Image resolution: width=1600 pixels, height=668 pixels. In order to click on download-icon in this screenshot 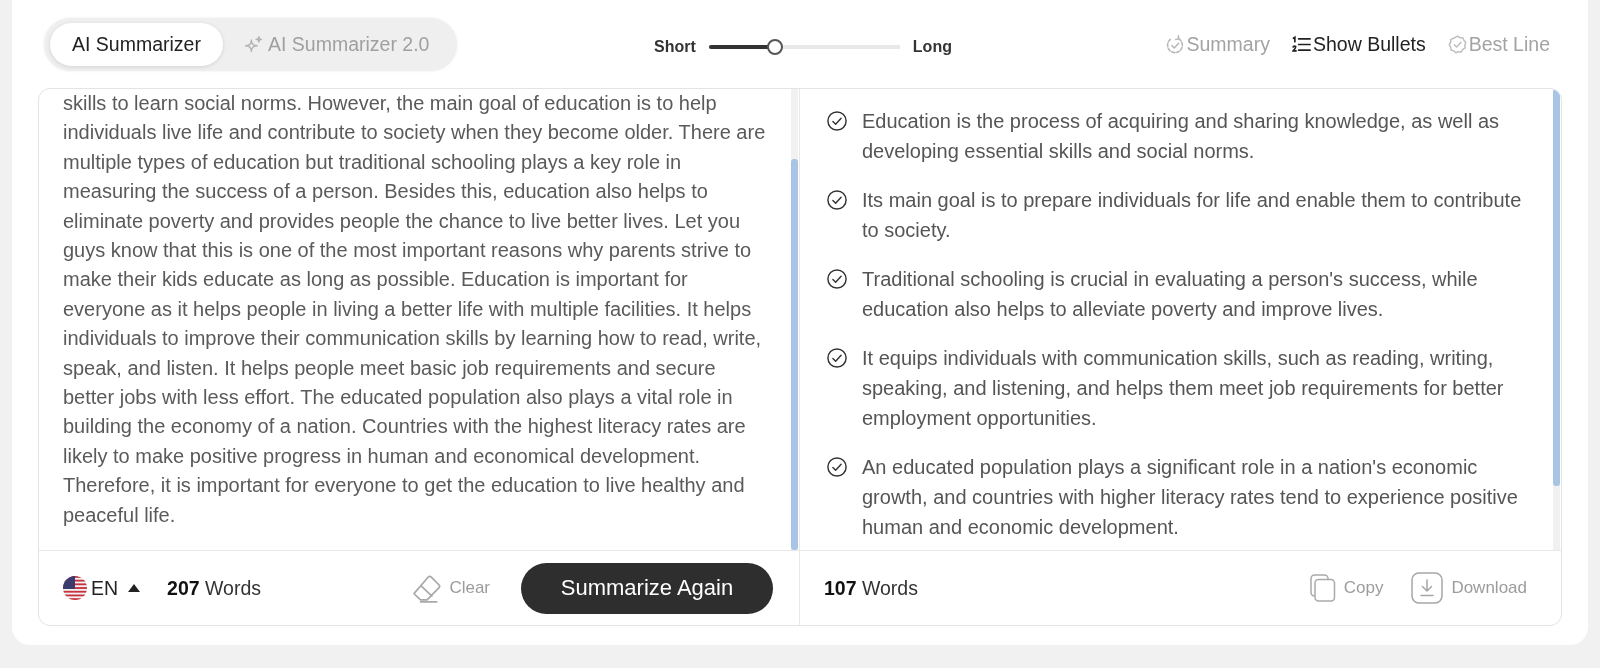, I will do `click(1427, 588)`.